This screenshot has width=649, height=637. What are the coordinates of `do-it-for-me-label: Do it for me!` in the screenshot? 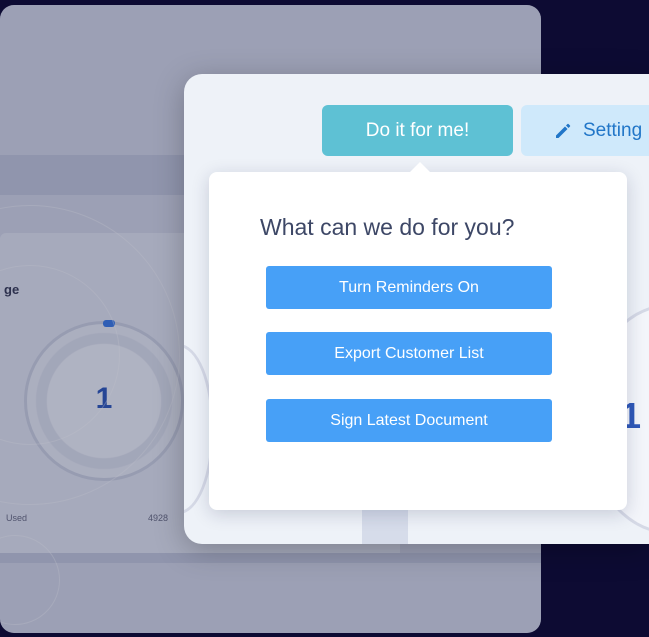 It's located at (417, 130).